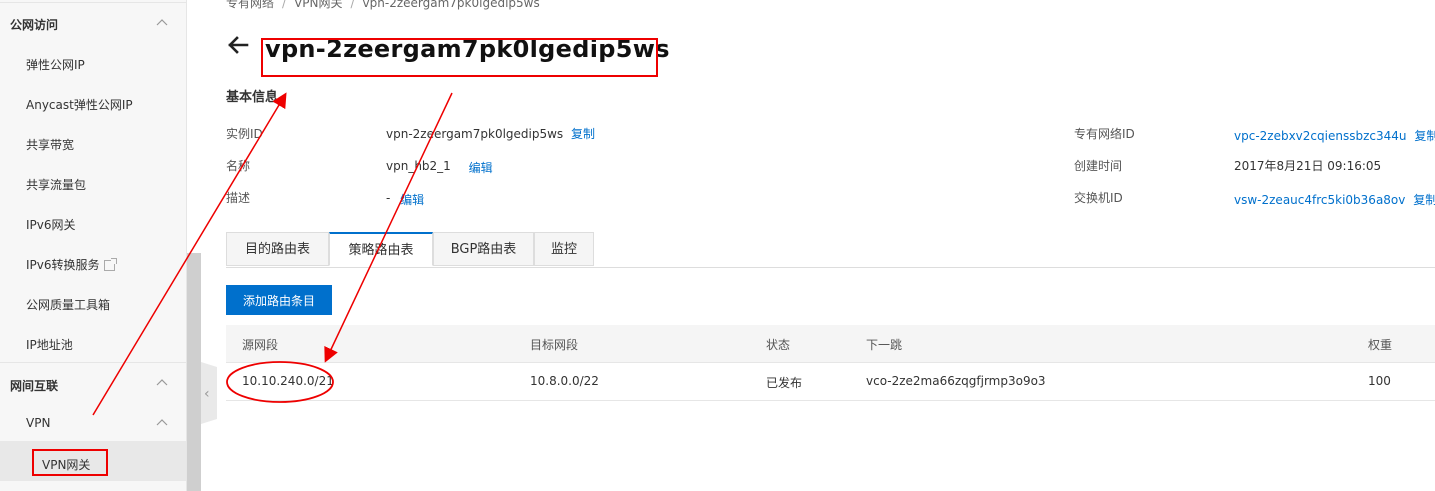 The width and height of the screenshot is (1435, 491). I want to click on sidebar-group-public-access: 公网访问, so click(34, 24).